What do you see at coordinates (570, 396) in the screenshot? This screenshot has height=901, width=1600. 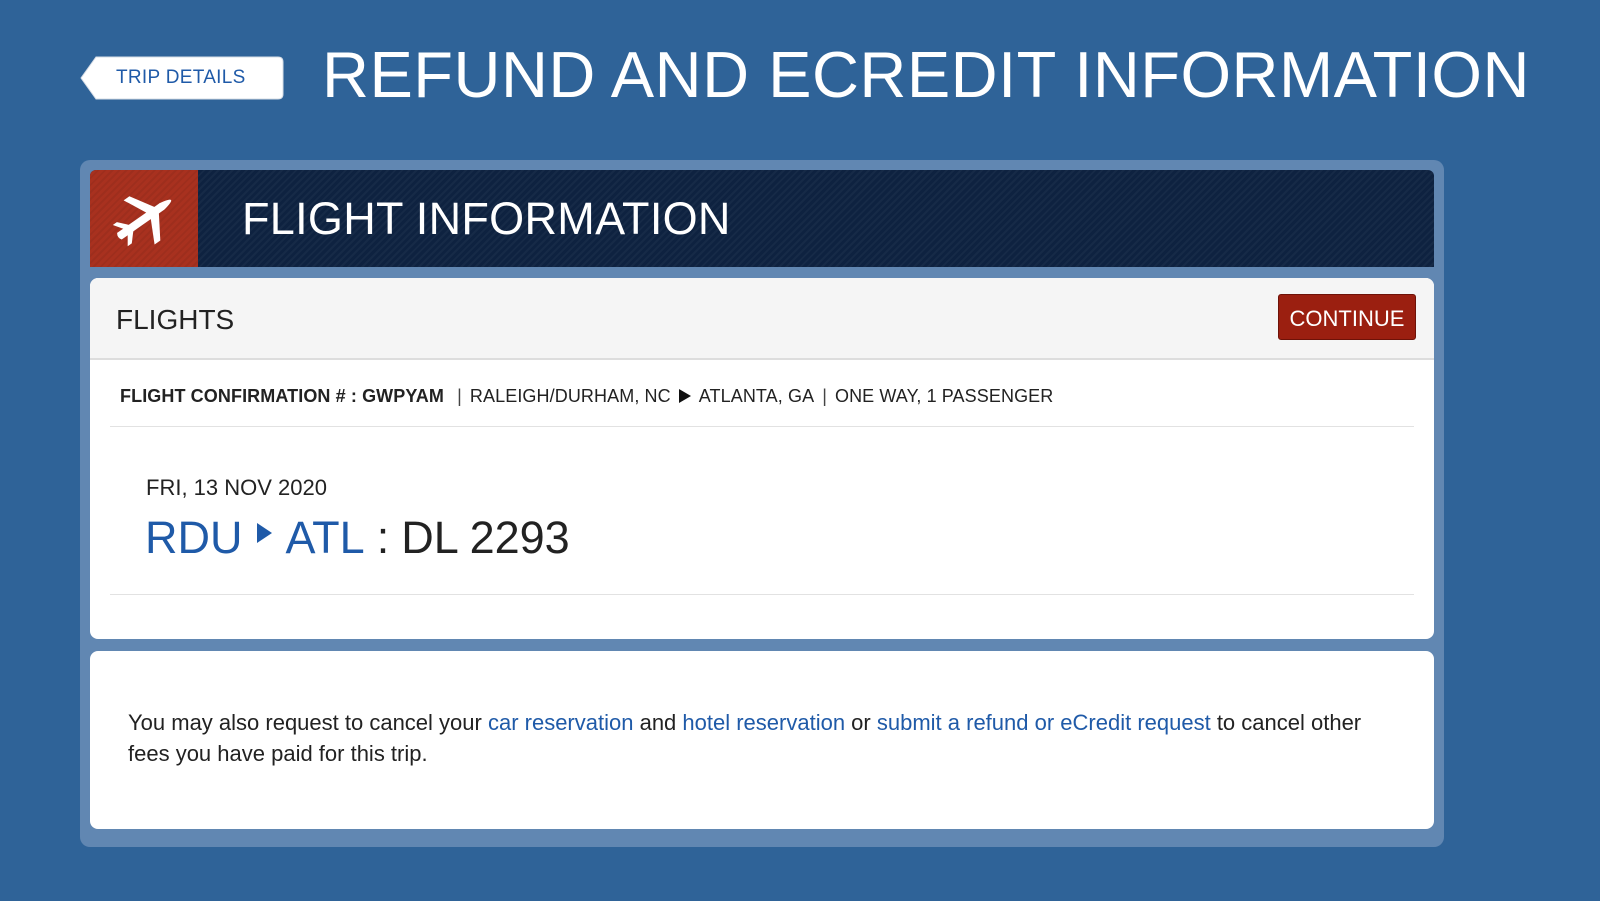 I see `origin-city: RALEIGH/DURHAM, NC` at bounding box center [570, 396].